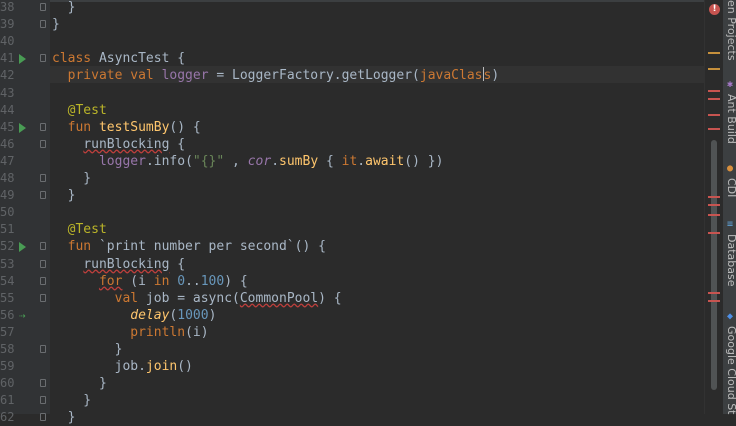 This screenshot has width=736, height=426. I want to click on line-number: 41, so click(7, 58).